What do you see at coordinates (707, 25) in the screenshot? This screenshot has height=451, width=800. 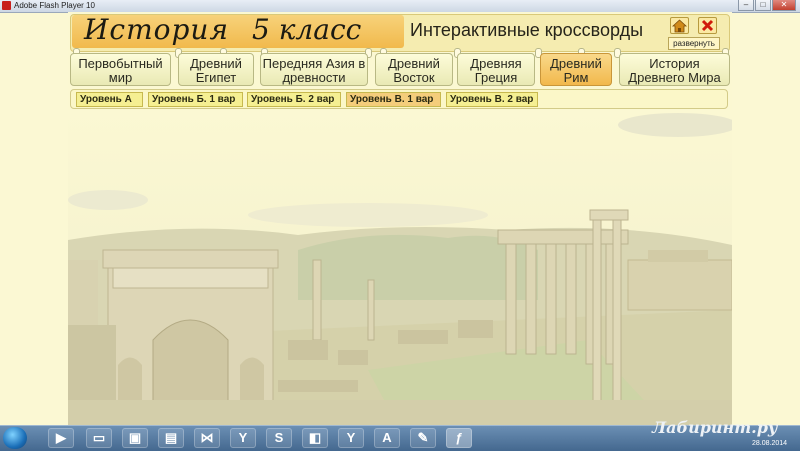 I see `close-icon` at bounding box center [707, 25].